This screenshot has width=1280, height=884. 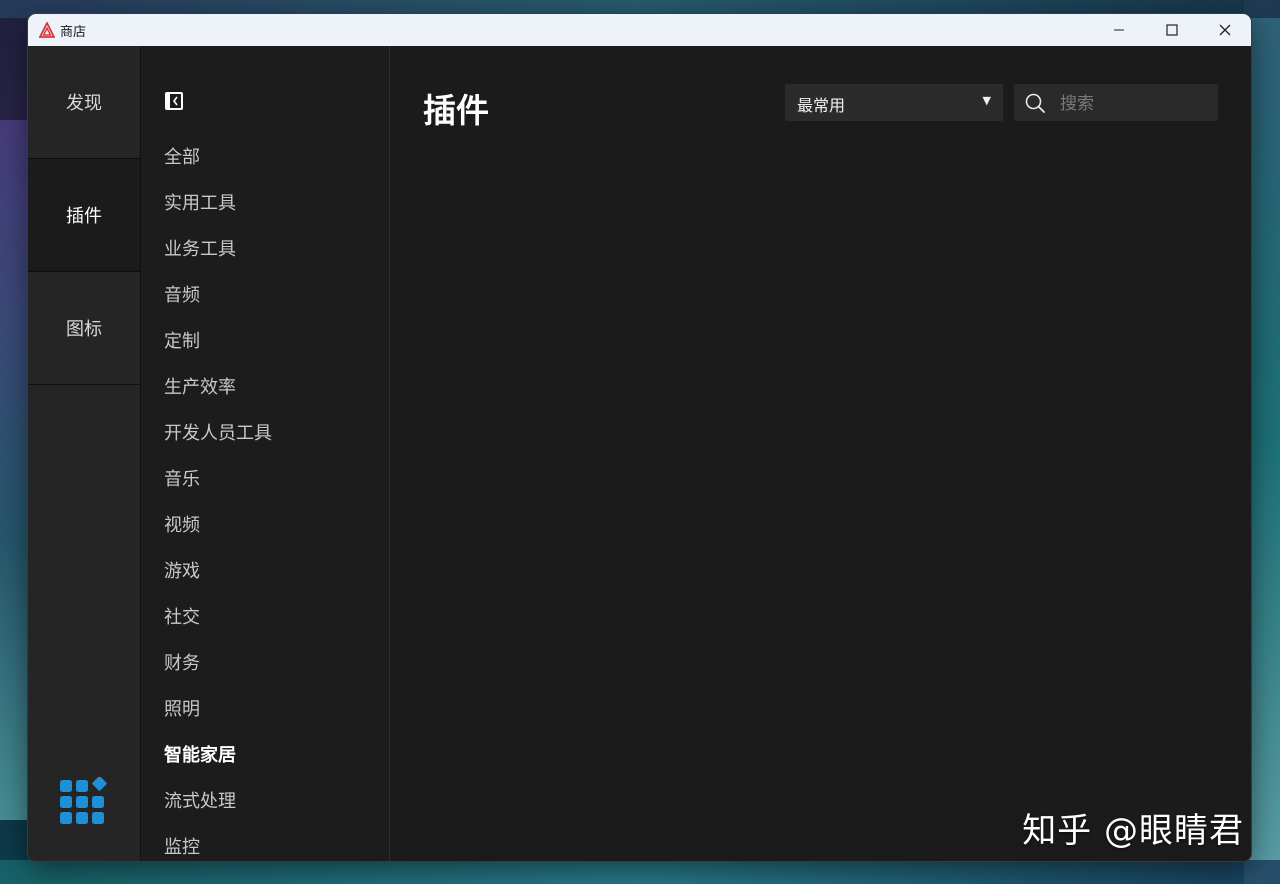 I want to click on close-button, so click(x=1224, y=30).